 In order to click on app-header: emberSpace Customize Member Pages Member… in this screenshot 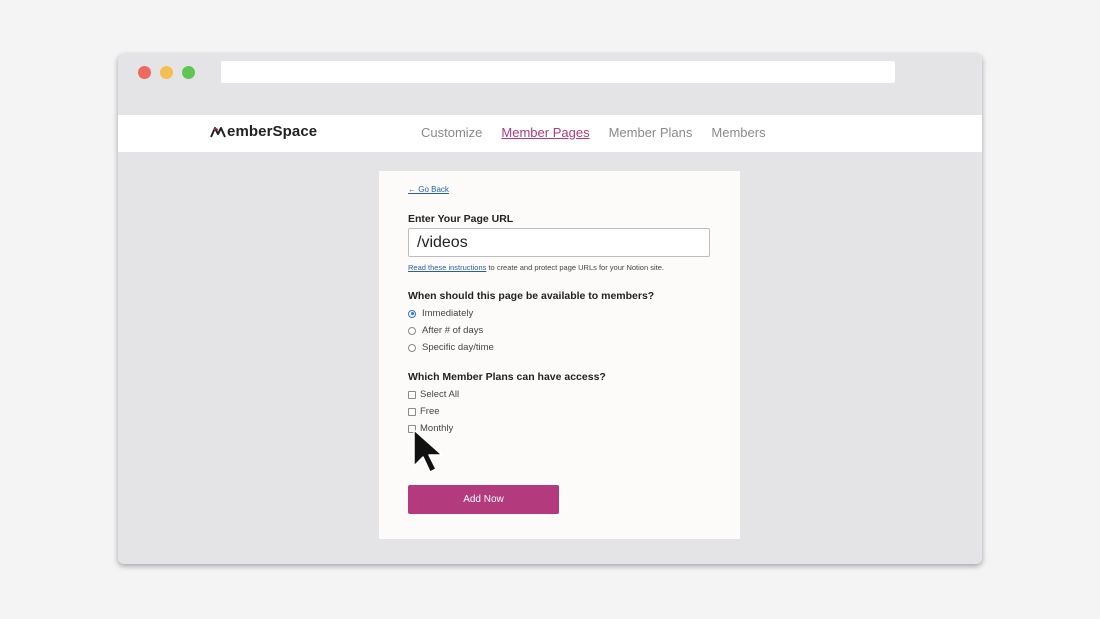, I will do `click(550, 133)`.